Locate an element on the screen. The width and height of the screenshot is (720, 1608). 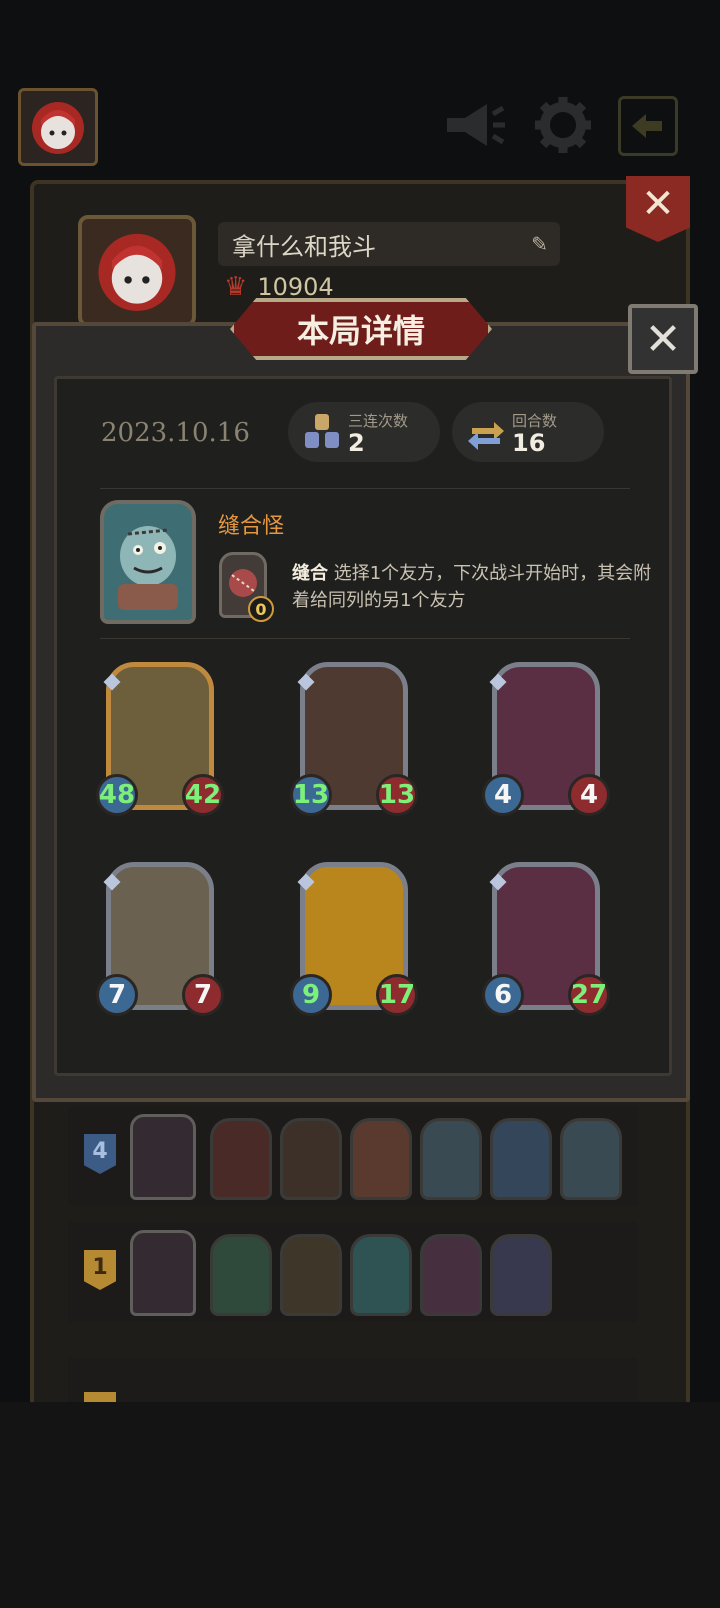
minion-card: 13 13 is located at coordinates (354, 743).